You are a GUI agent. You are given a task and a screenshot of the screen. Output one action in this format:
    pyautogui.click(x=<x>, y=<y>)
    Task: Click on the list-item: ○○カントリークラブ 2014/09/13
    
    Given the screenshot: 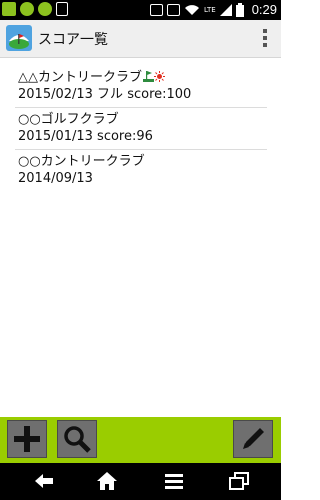 What is the action you would take?
    pyautogui.click(x=141, y=170)
    